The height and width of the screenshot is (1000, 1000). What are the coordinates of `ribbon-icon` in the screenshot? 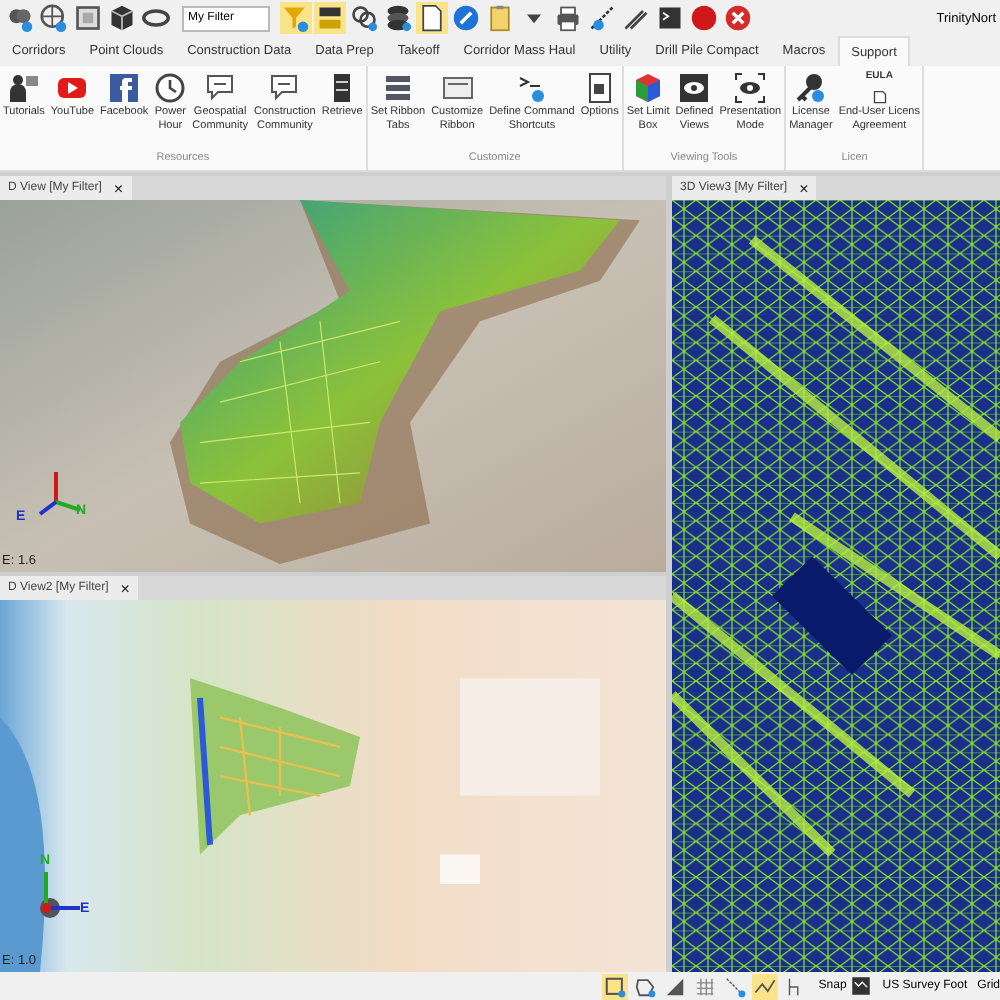 It's located at (457, 88).